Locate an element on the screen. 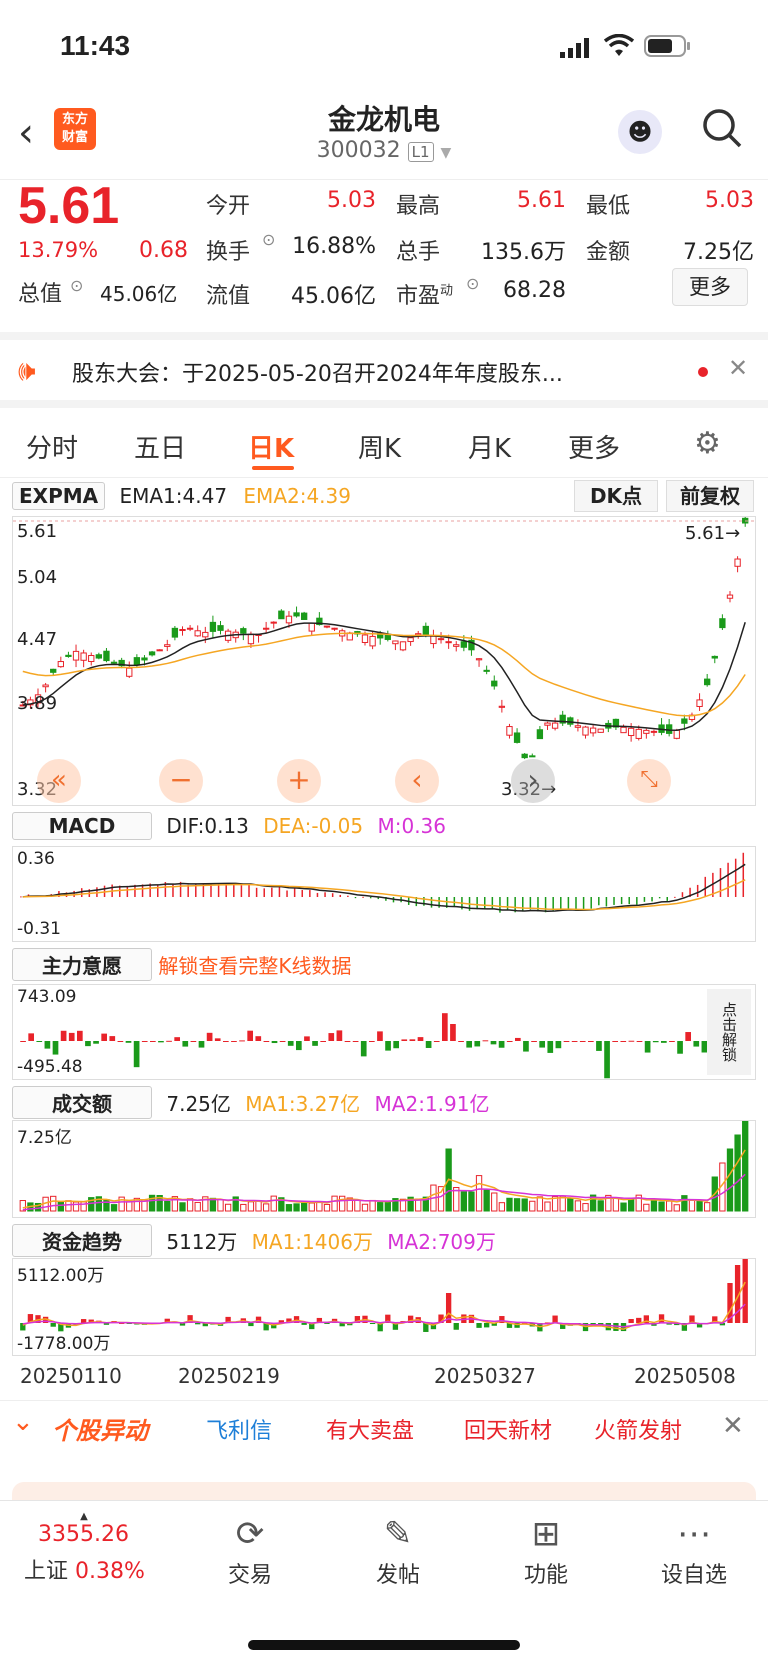  tab-5day: 五日 is located at coordinates (160, 446).